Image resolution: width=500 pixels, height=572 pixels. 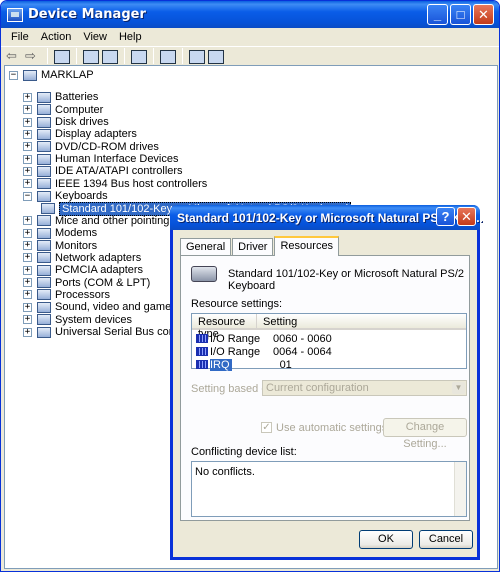 I want to click on tree-category-item: + Human Interface Devices, so click(x=101, y=159).